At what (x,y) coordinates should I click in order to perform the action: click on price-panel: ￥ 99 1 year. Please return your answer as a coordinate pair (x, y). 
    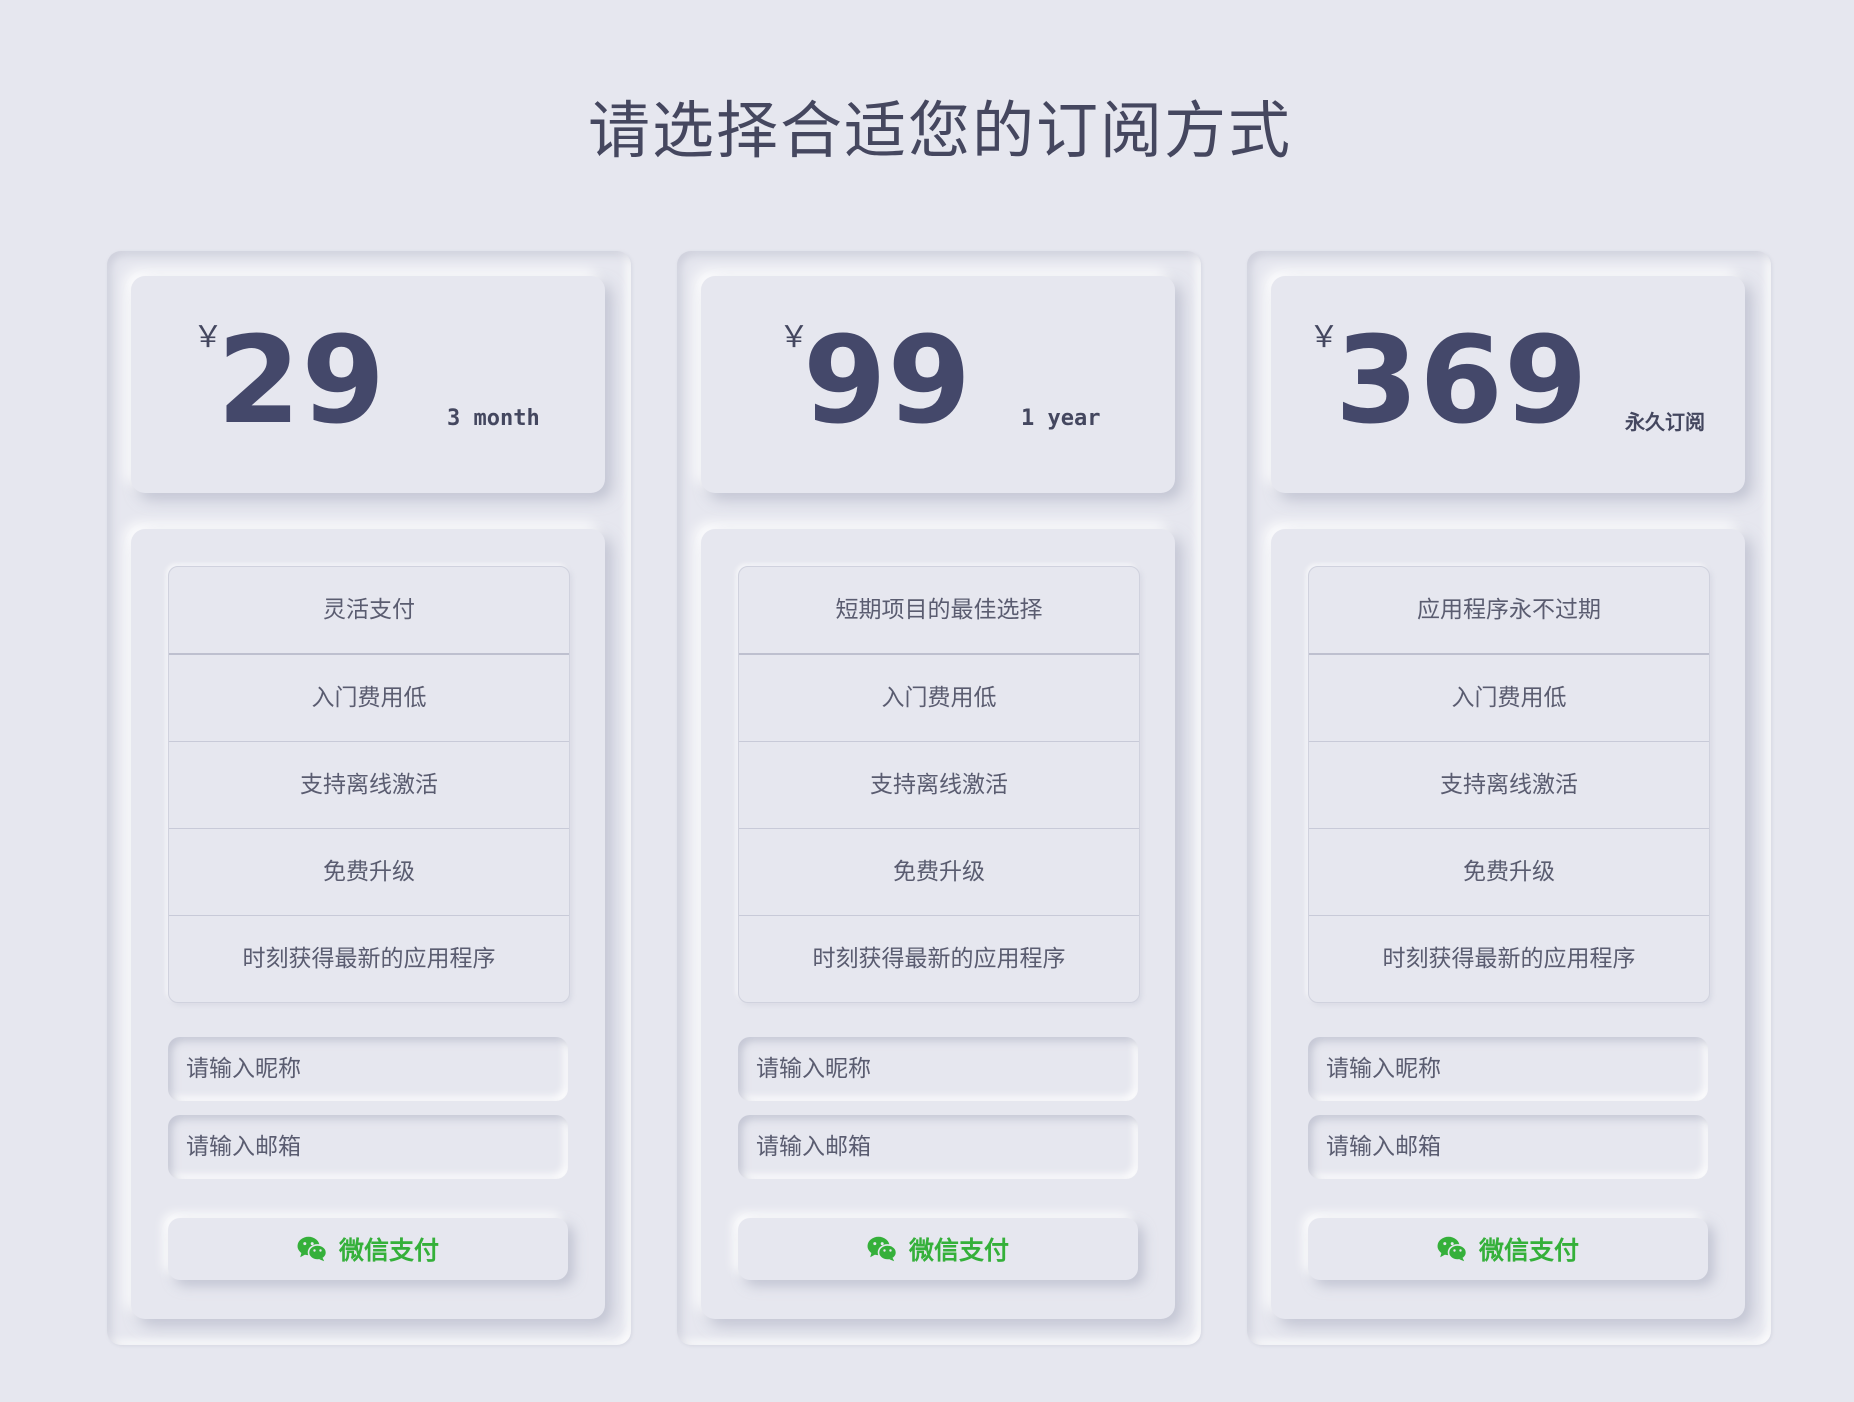
    Looking at the image, I should click on (938, 384).